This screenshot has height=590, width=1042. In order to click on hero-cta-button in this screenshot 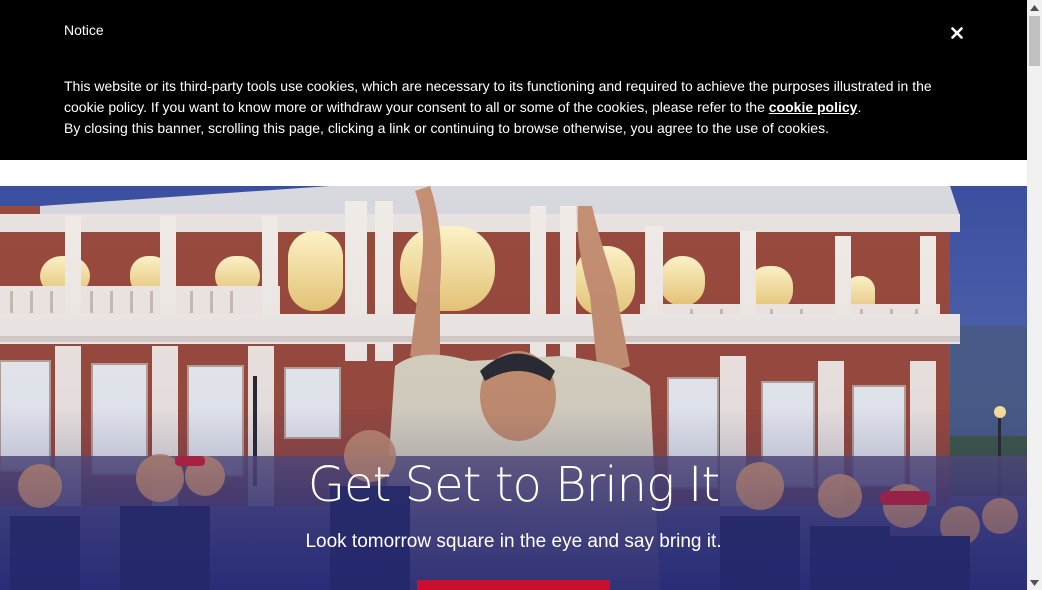, I will do `click(513, 585)`.